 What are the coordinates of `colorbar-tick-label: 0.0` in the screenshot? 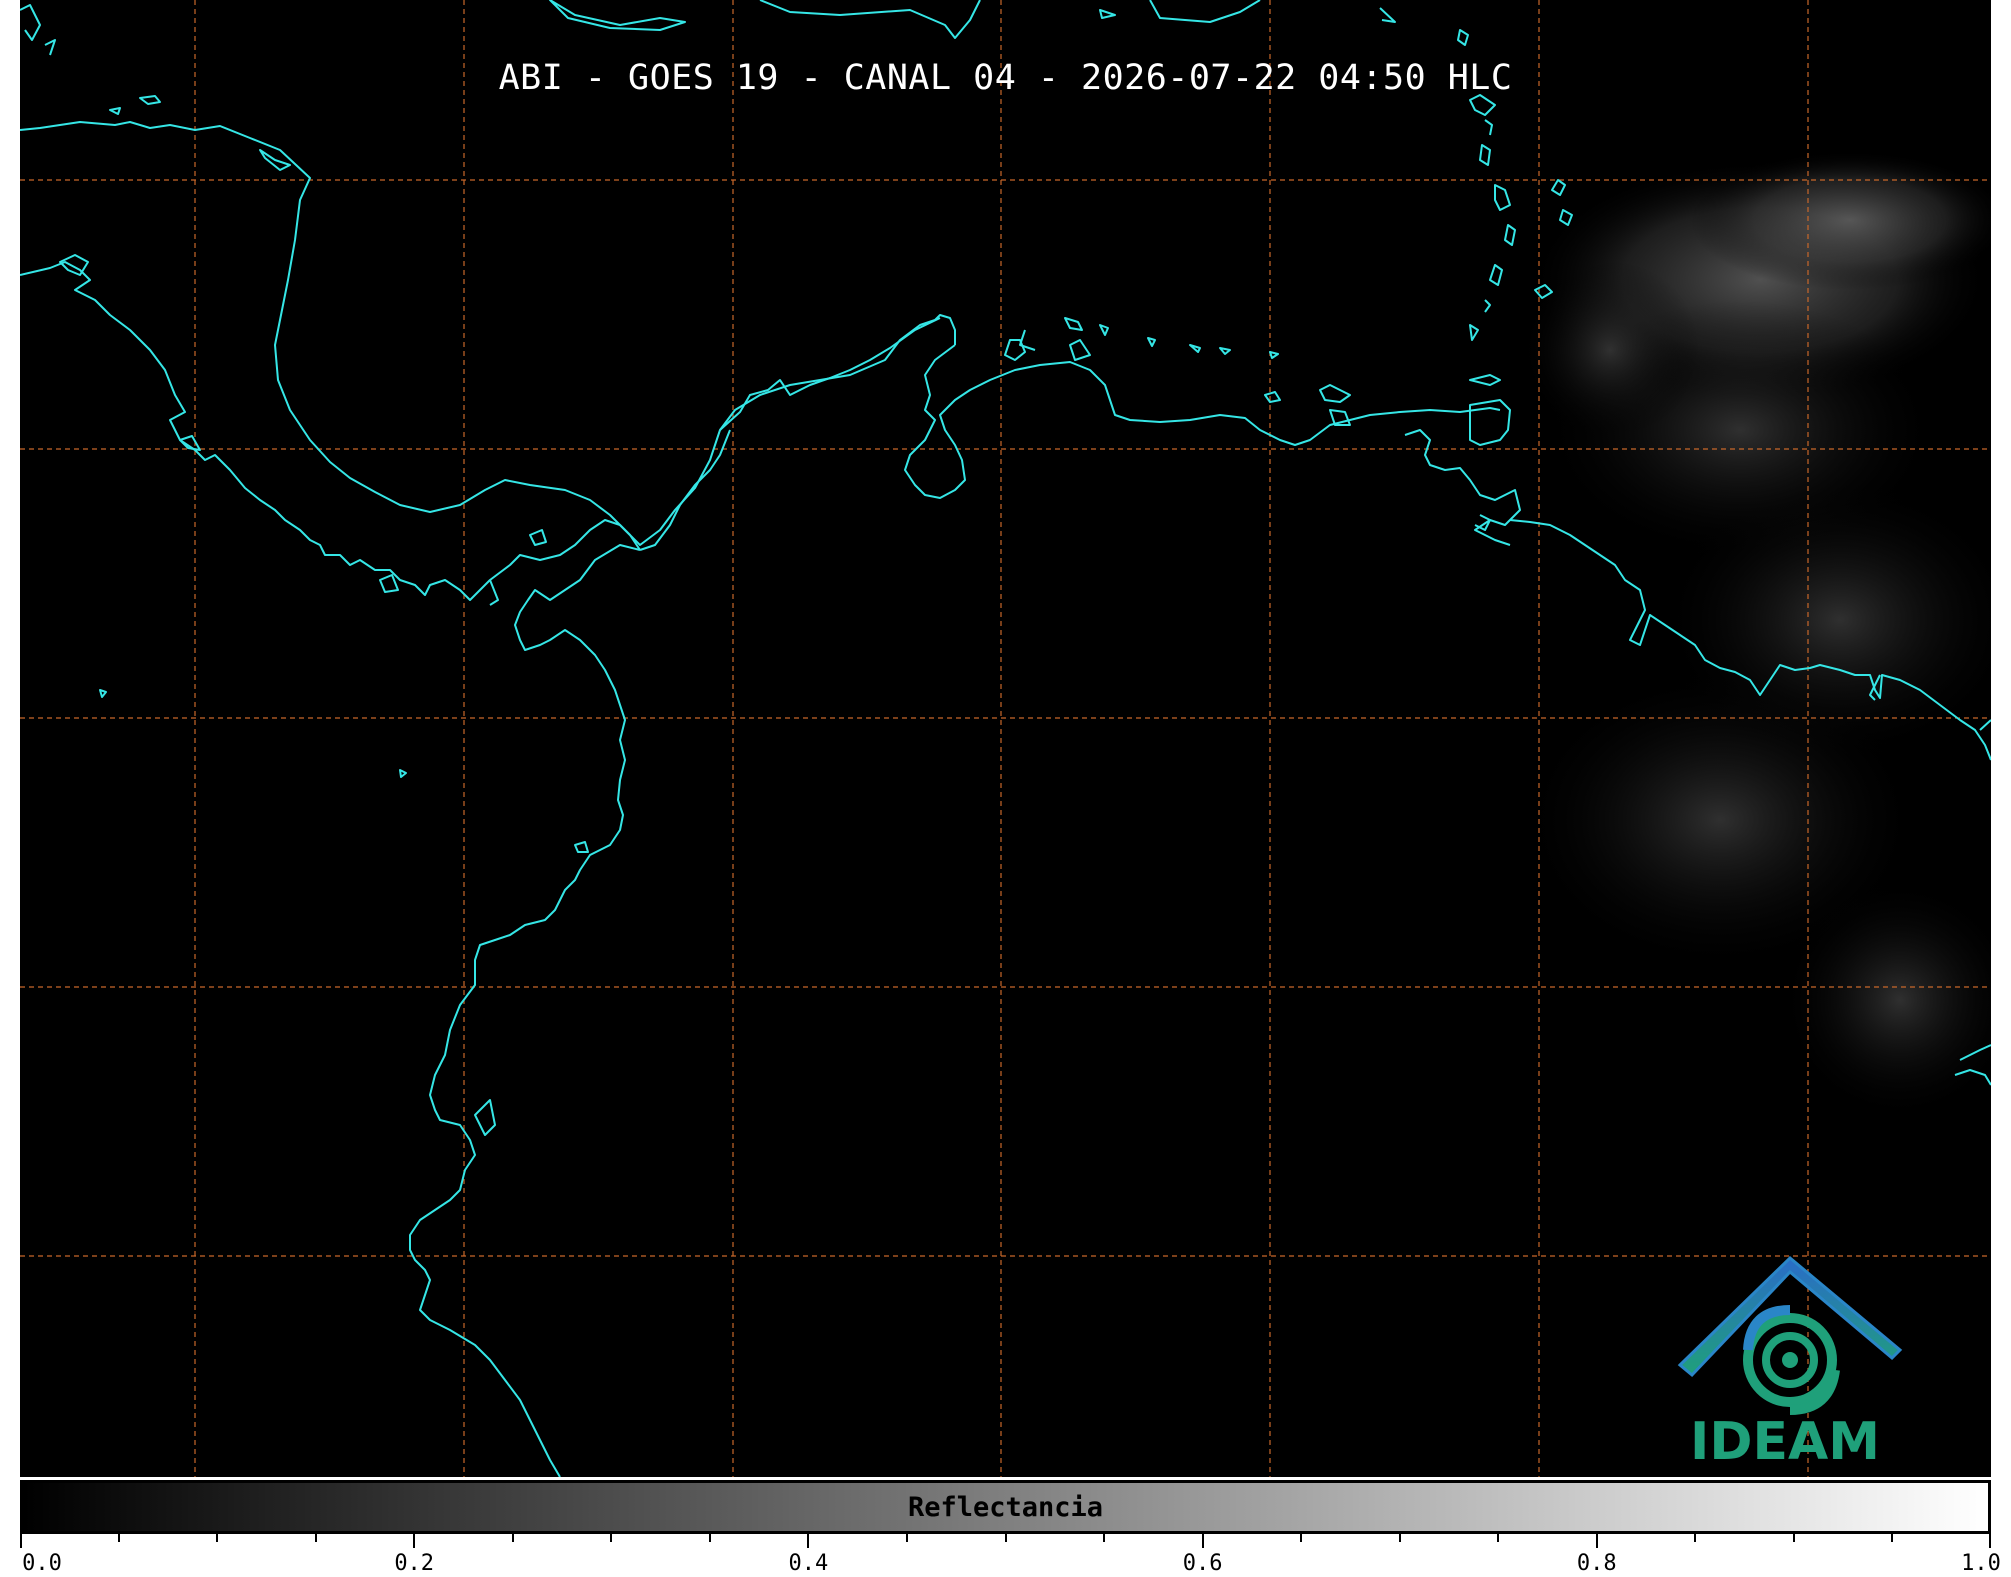 It's located at (42, 1563).